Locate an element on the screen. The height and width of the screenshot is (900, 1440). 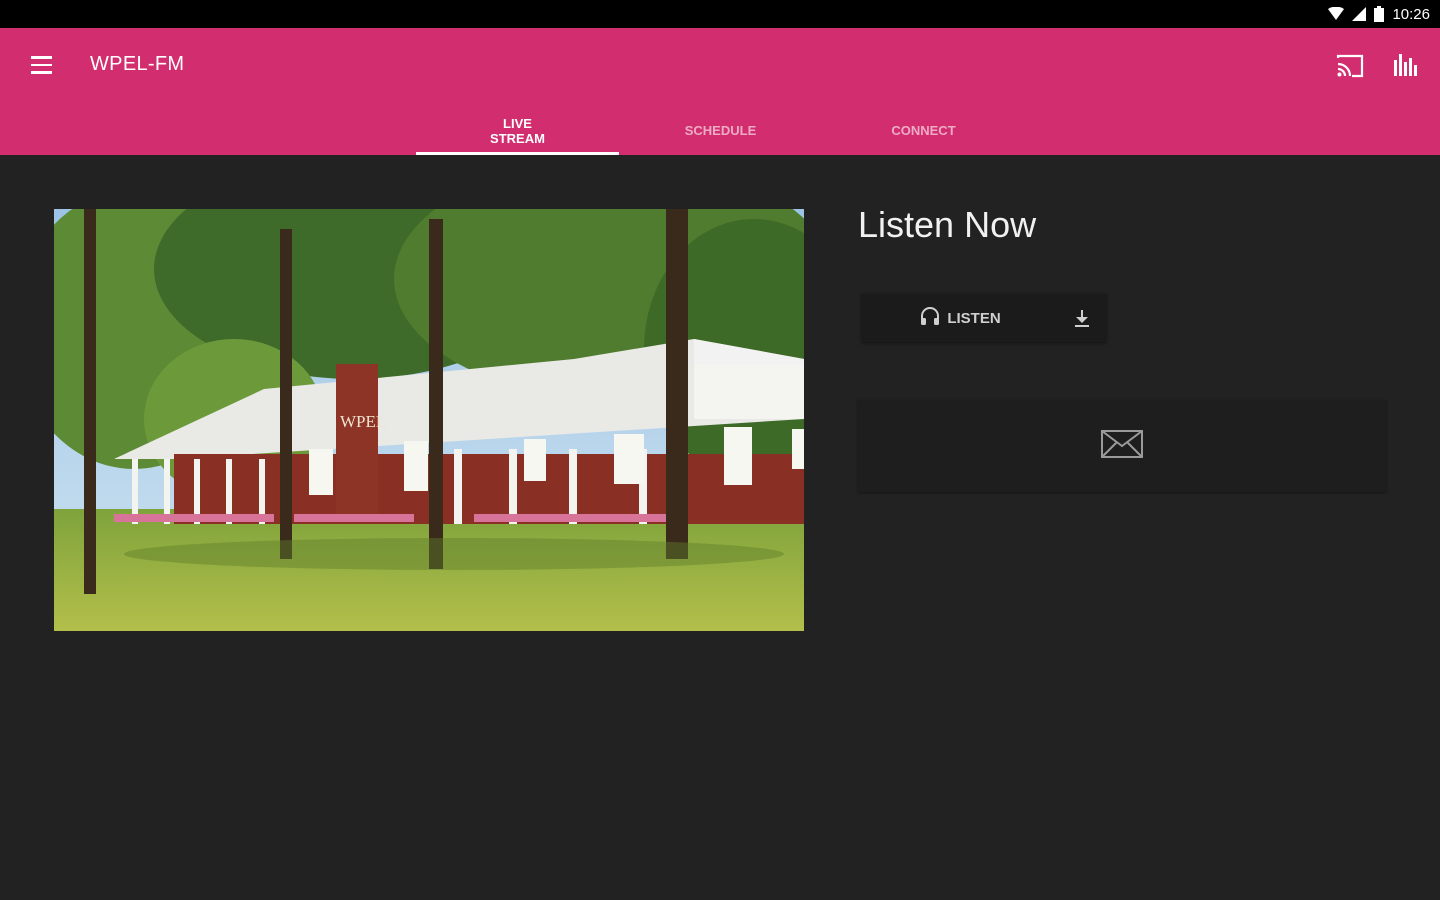
contact-email-button is located at coordinates (1122, 446).